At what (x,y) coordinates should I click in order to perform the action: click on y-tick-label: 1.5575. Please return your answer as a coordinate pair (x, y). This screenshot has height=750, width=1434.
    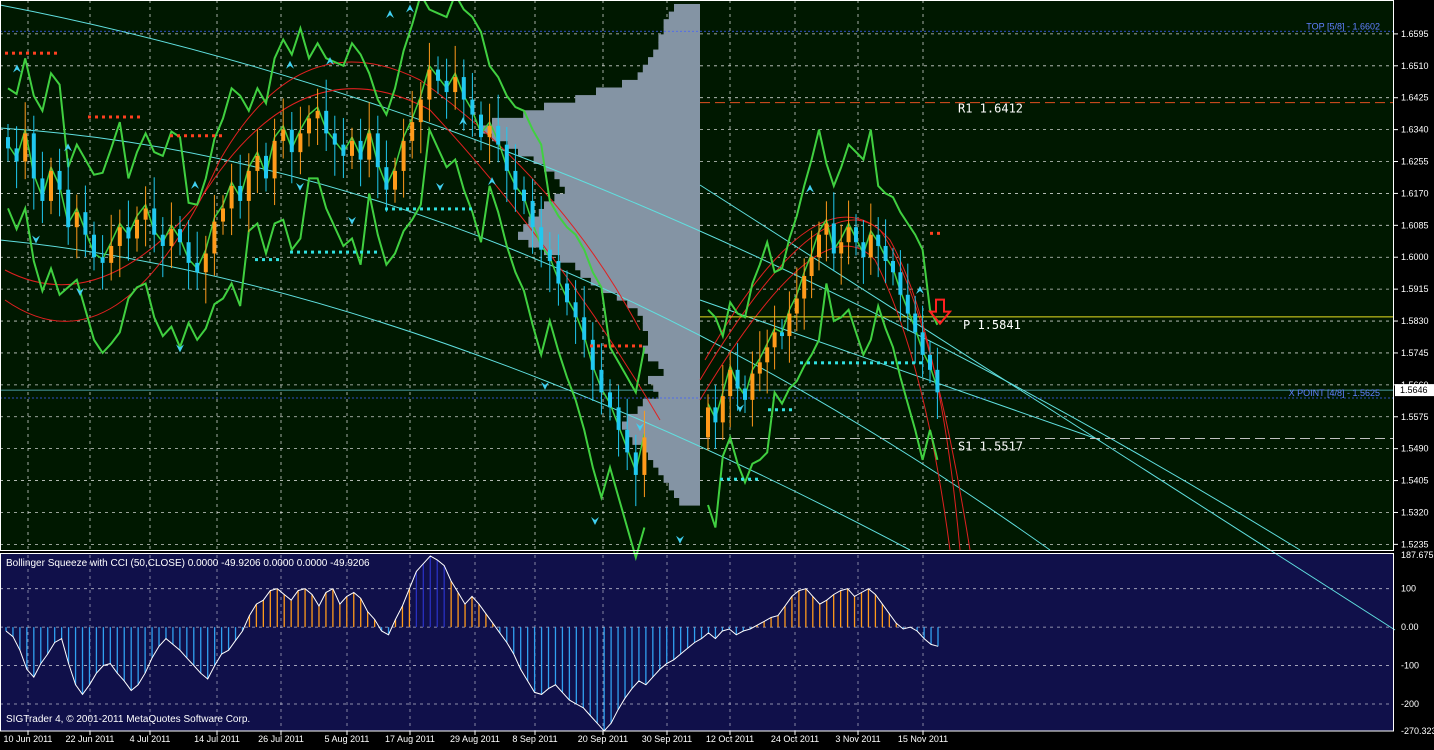
    Looking at the image, I should click on (1415, 417).